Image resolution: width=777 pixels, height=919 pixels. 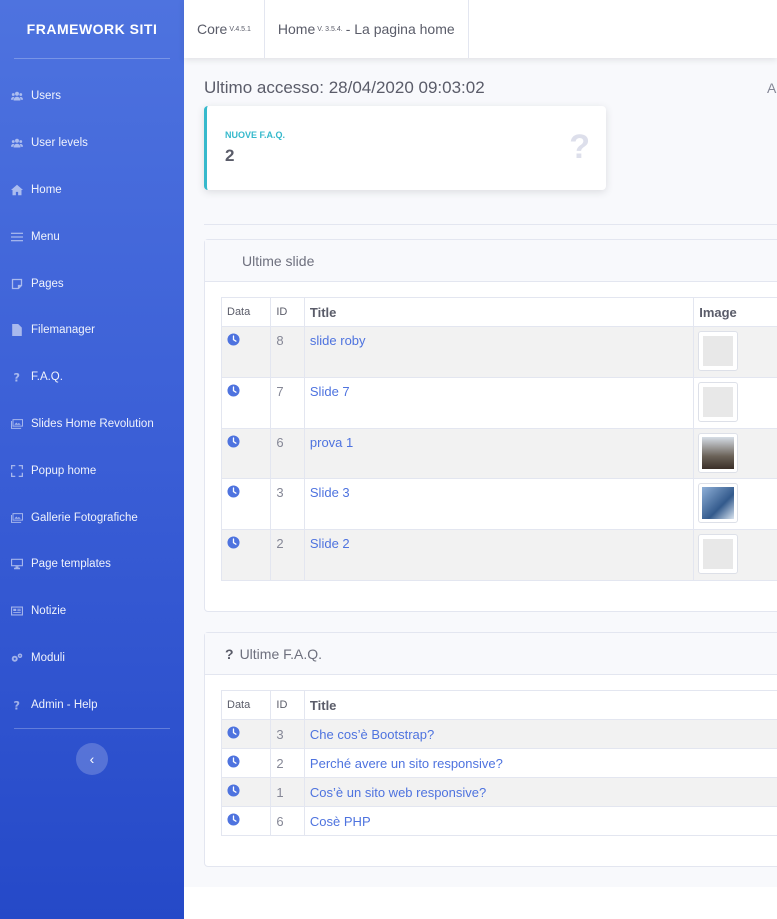 I want to click on title-cell: Che cos’è Bootstrap?, so click(x=540, y=734).